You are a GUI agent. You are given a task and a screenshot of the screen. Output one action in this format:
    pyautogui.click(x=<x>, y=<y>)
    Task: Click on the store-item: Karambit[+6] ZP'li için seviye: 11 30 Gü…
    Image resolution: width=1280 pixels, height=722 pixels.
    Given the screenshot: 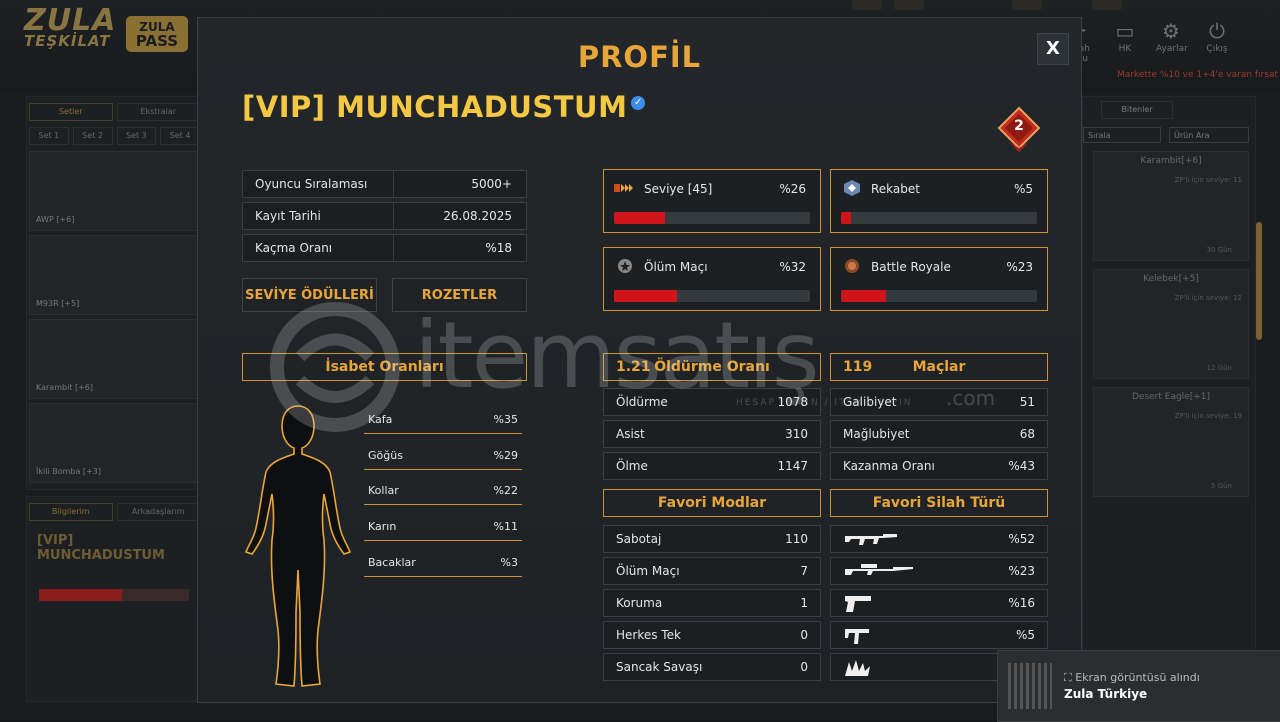 What is the action you would take?
    pyautogui.click(x=1171, y=206)
    